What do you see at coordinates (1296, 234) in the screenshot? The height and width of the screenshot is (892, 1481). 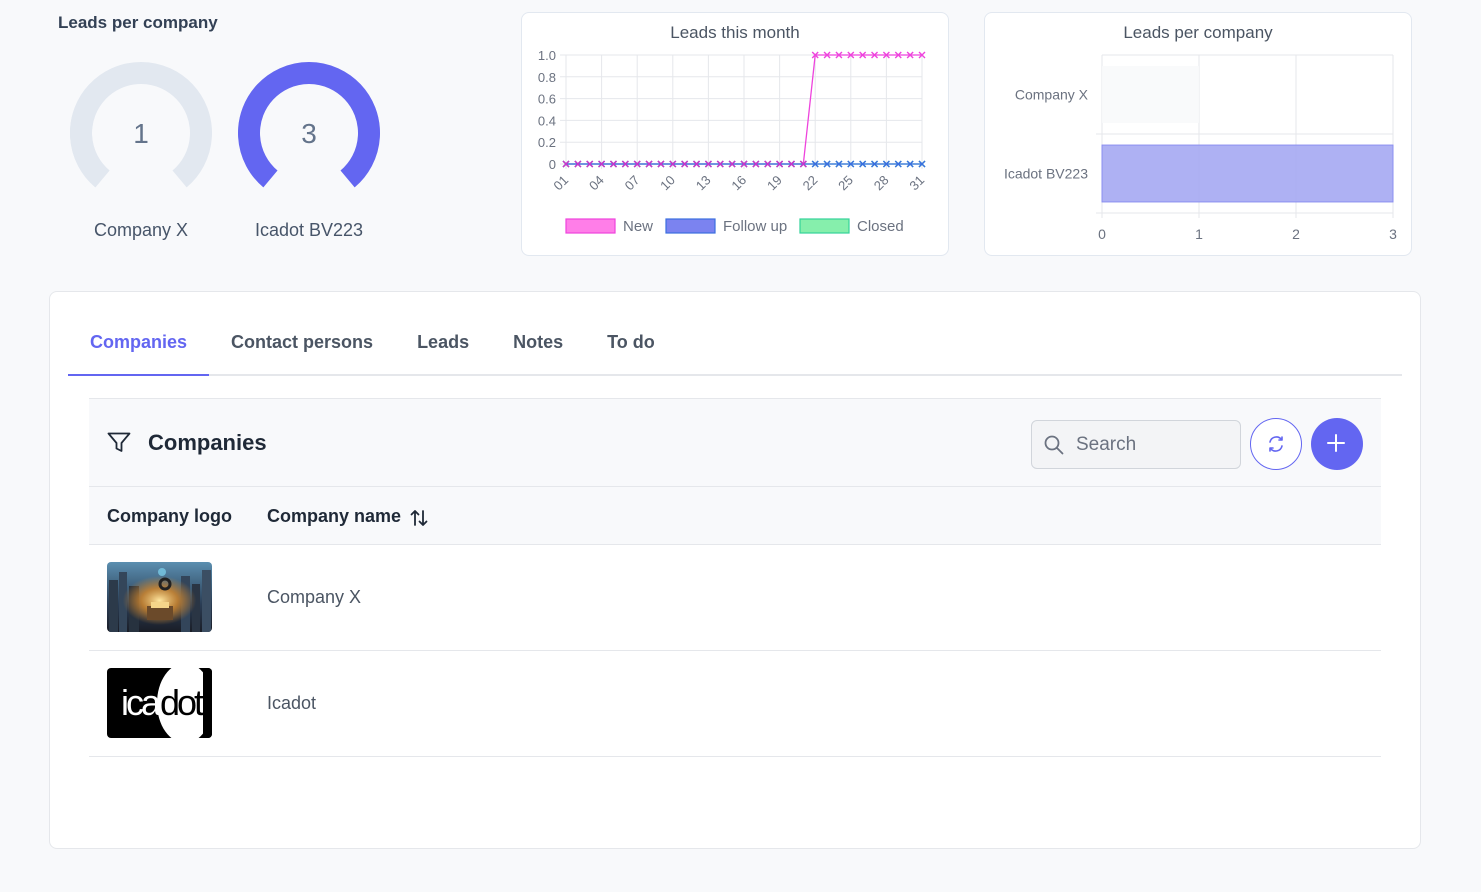 I see `x-tick-label: 2` at bounding box center [1296, 234].